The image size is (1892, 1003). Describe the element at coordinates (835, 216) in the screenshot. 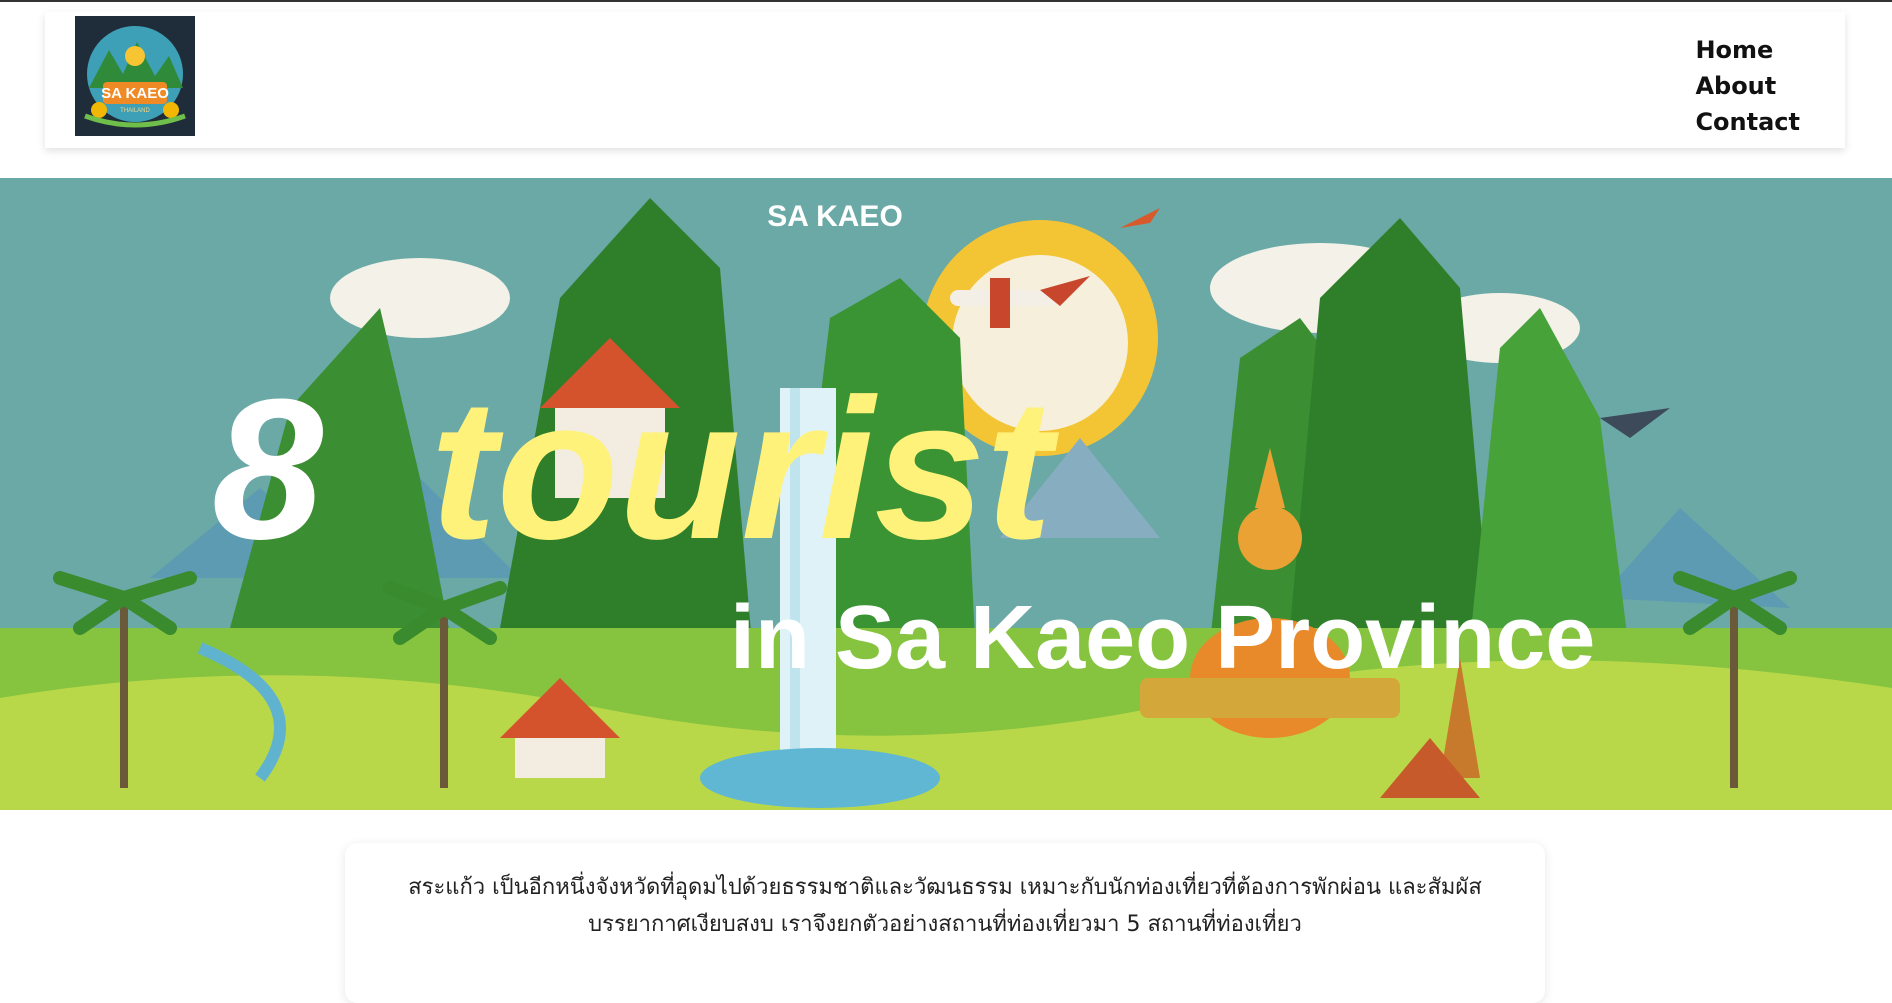

I see `province-label: SA KAEO` at that location.